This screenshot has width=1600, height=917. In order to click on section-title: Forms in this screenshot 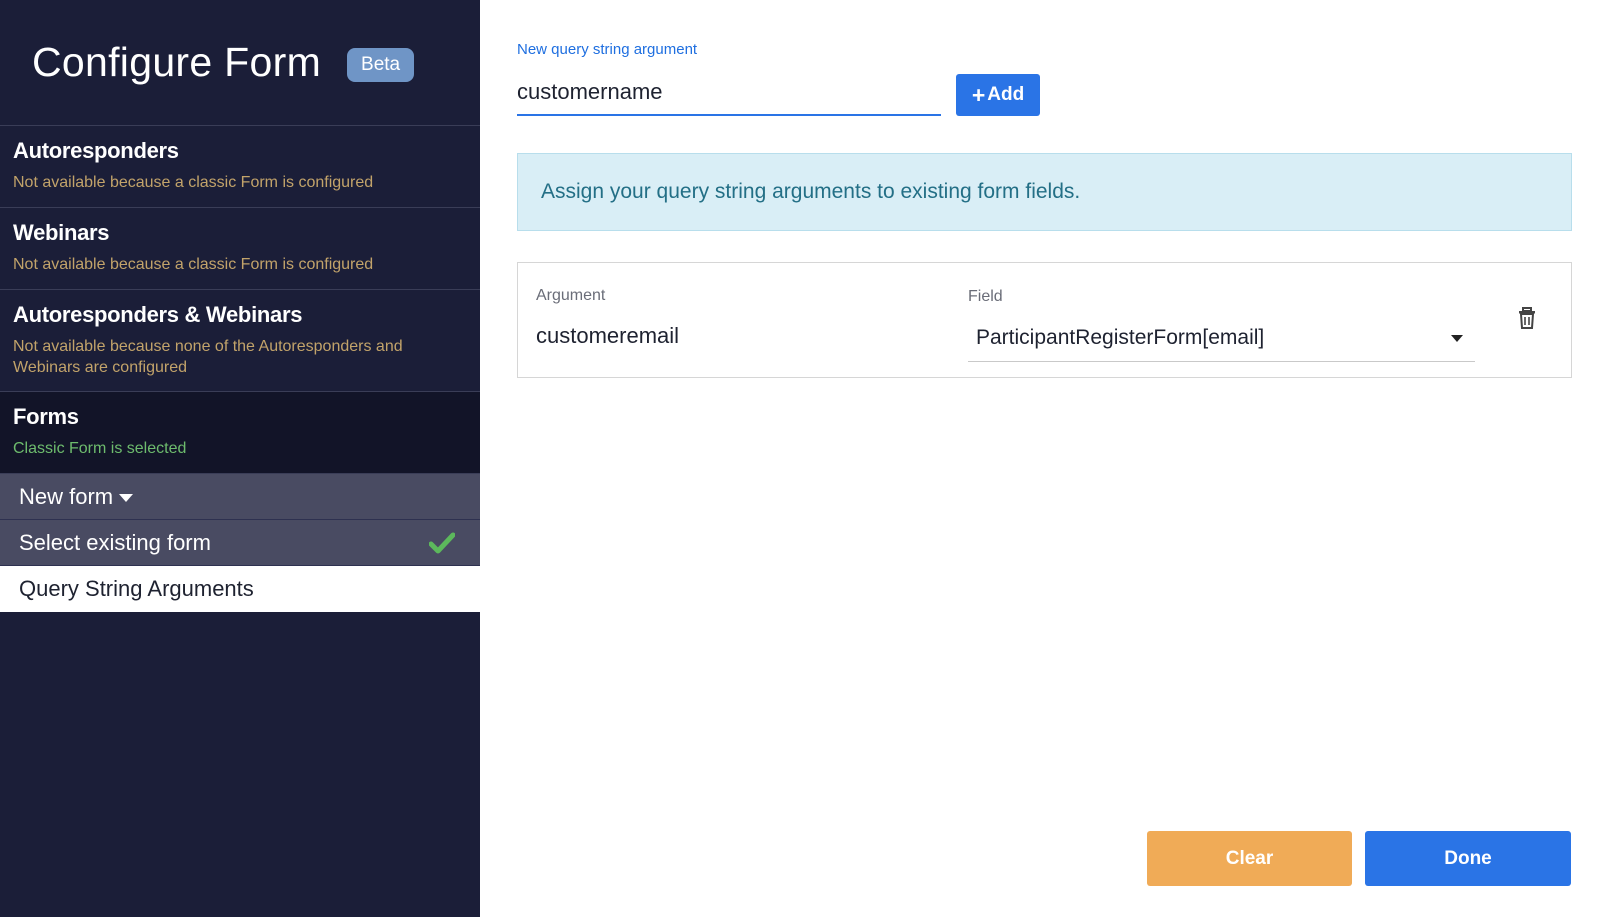, I will do `click(46, 416)`.